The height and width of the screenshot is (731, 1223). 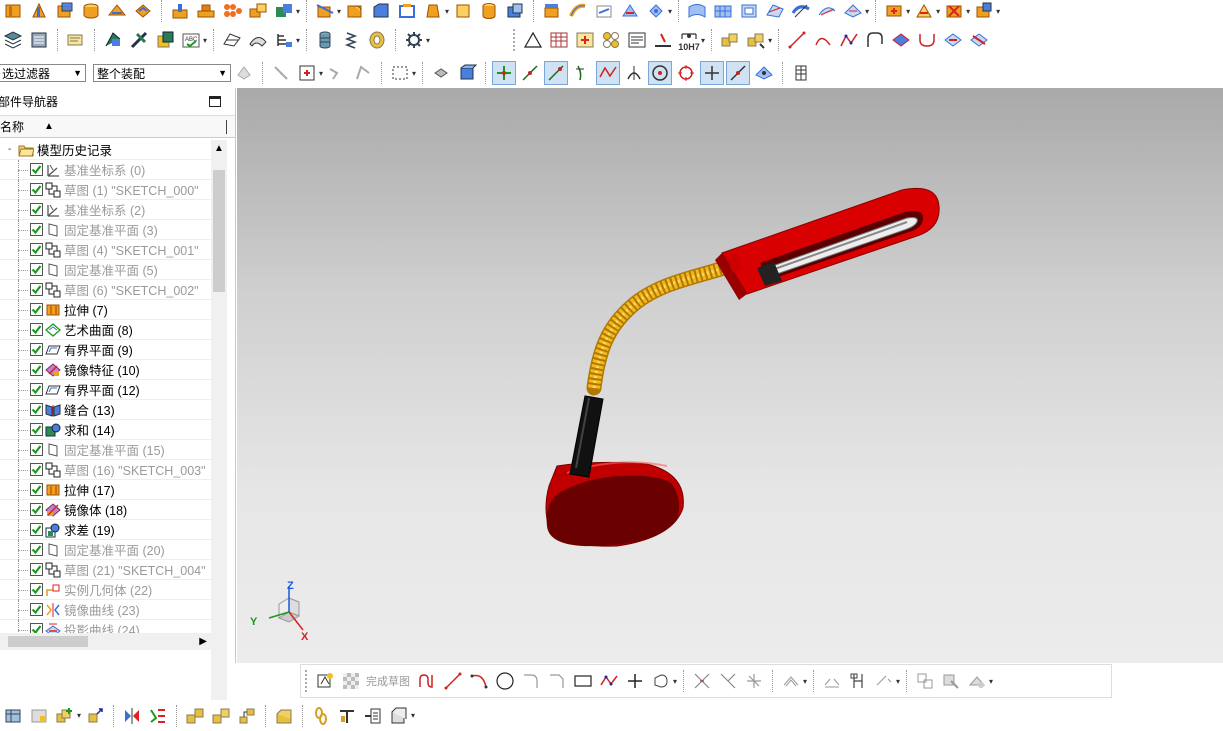 What do you see at coordinates (953, 40) in the screenshot?
I see `project-curve-tool-icon` at bounding box center [953, 40].